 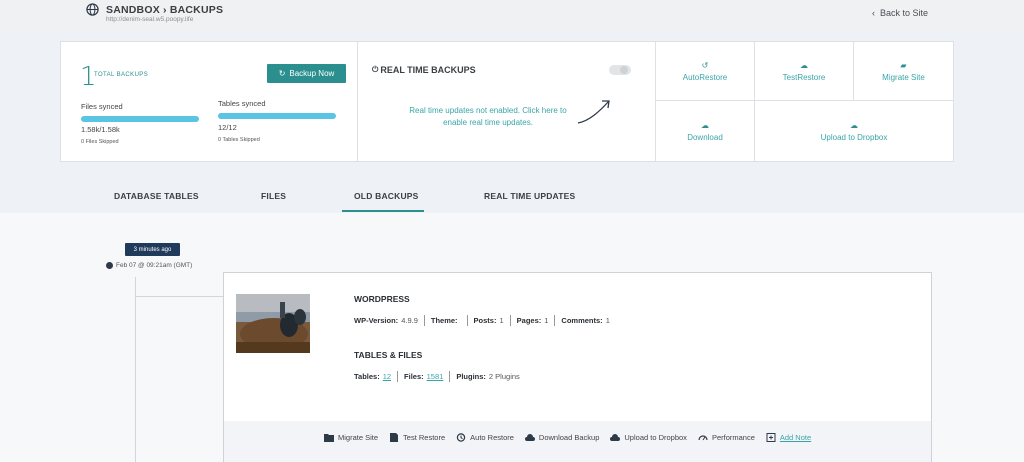 What do you see at coordinates (156, 196) in the screenshot?
I see `tab-database-tables: DATABASE TABLES` at bounding box center [156, 196].